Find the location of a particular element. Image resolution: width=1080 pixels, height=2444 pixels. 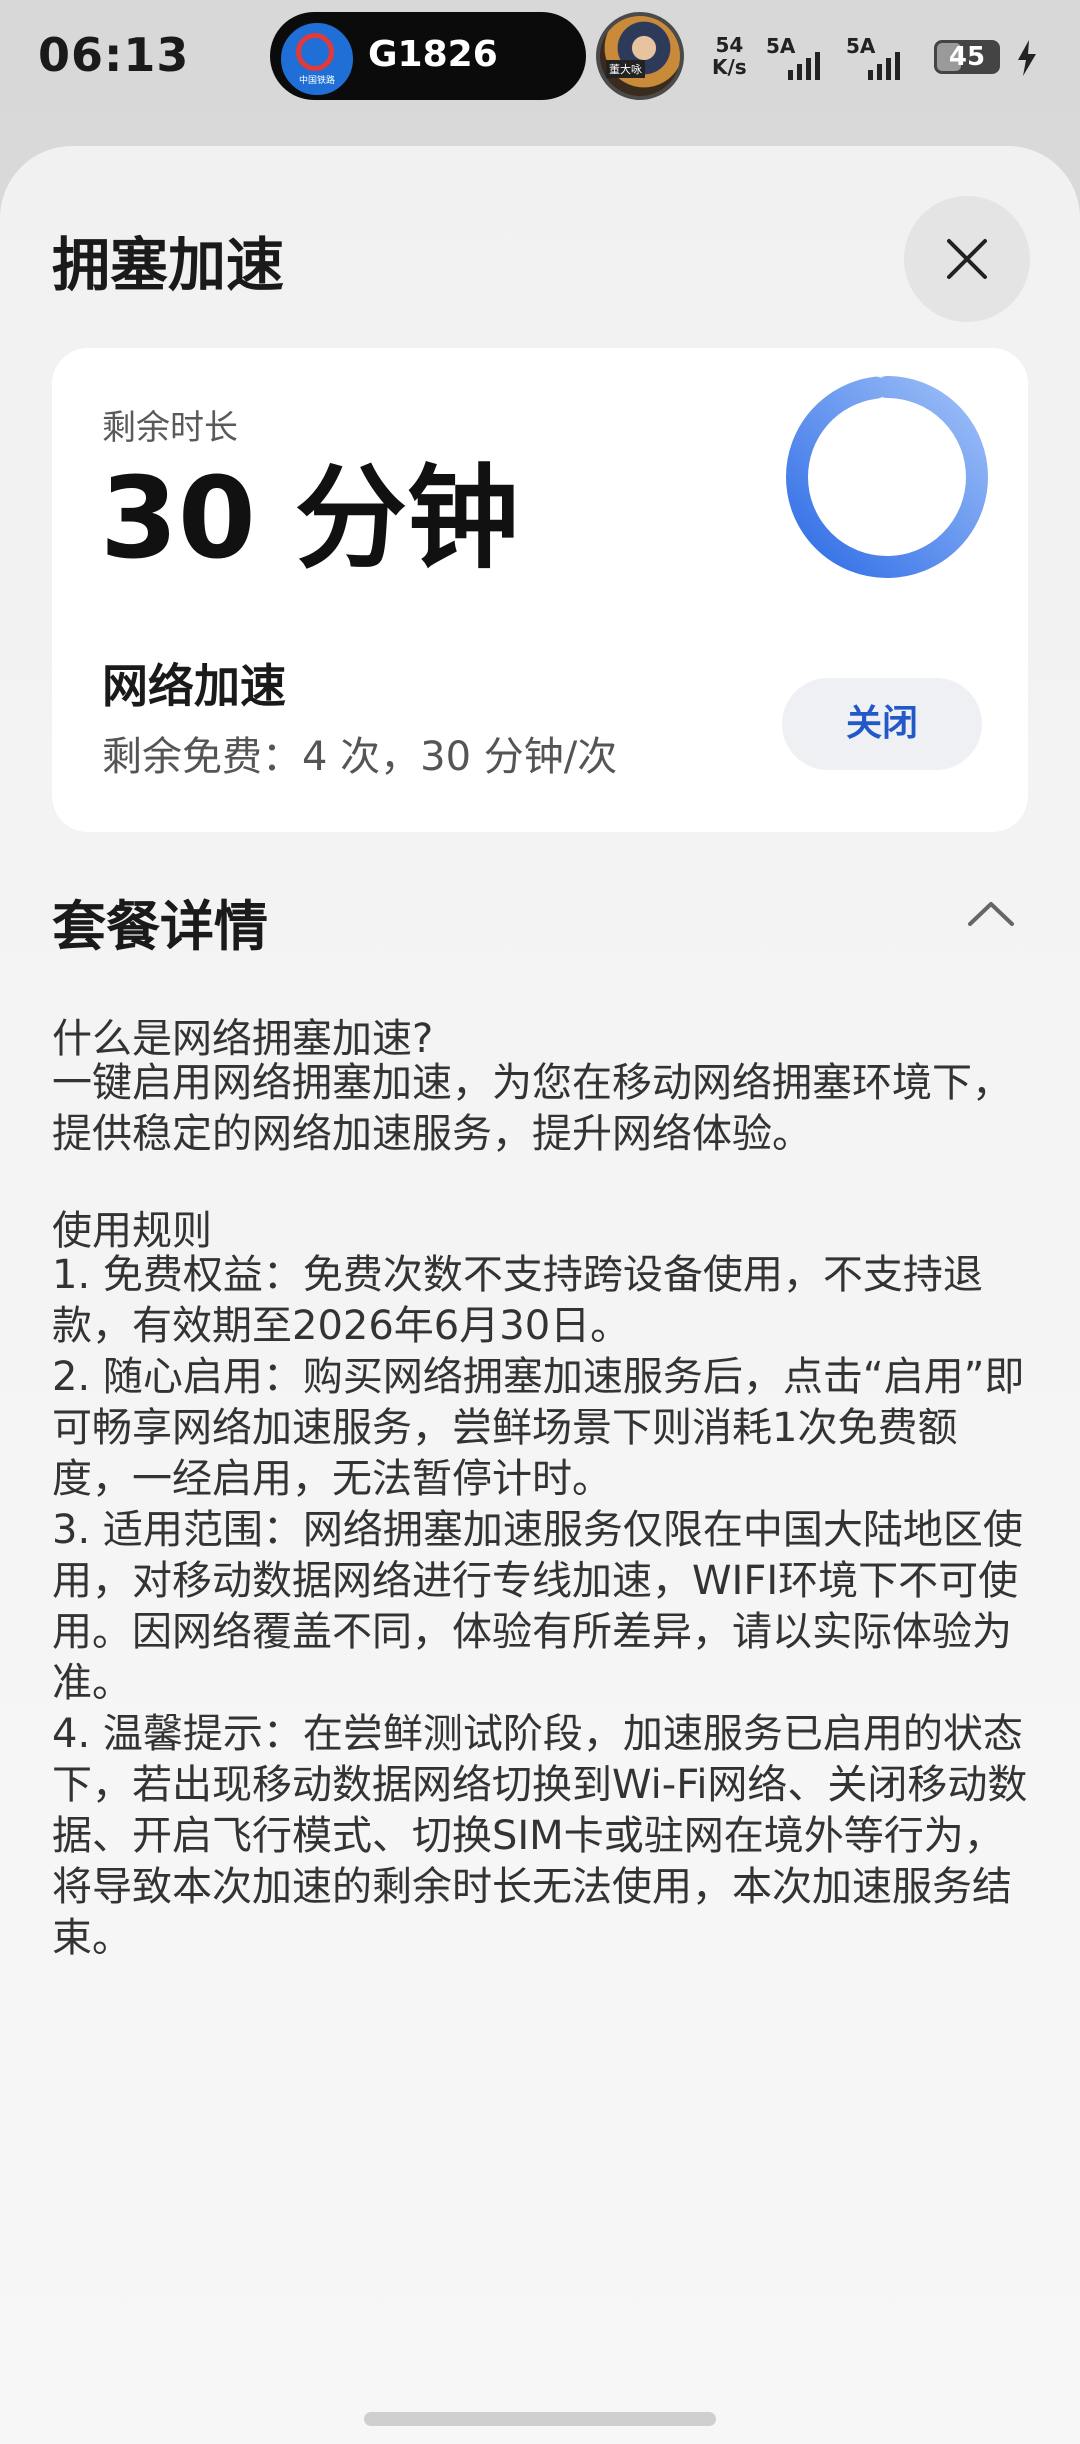

network-speed: 54 K/s is located at coordinates (729, 56).